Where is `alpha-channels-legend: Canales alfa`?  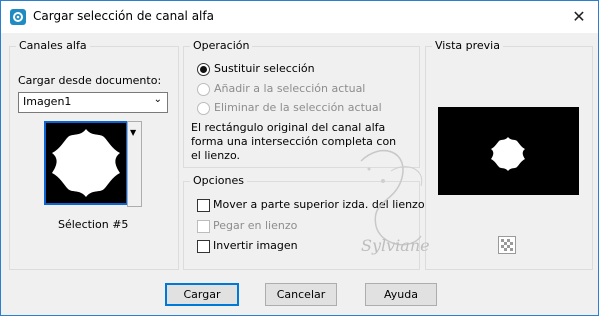 alpha-channels-legend: Canales alfa is located at coordinates (53, 45).